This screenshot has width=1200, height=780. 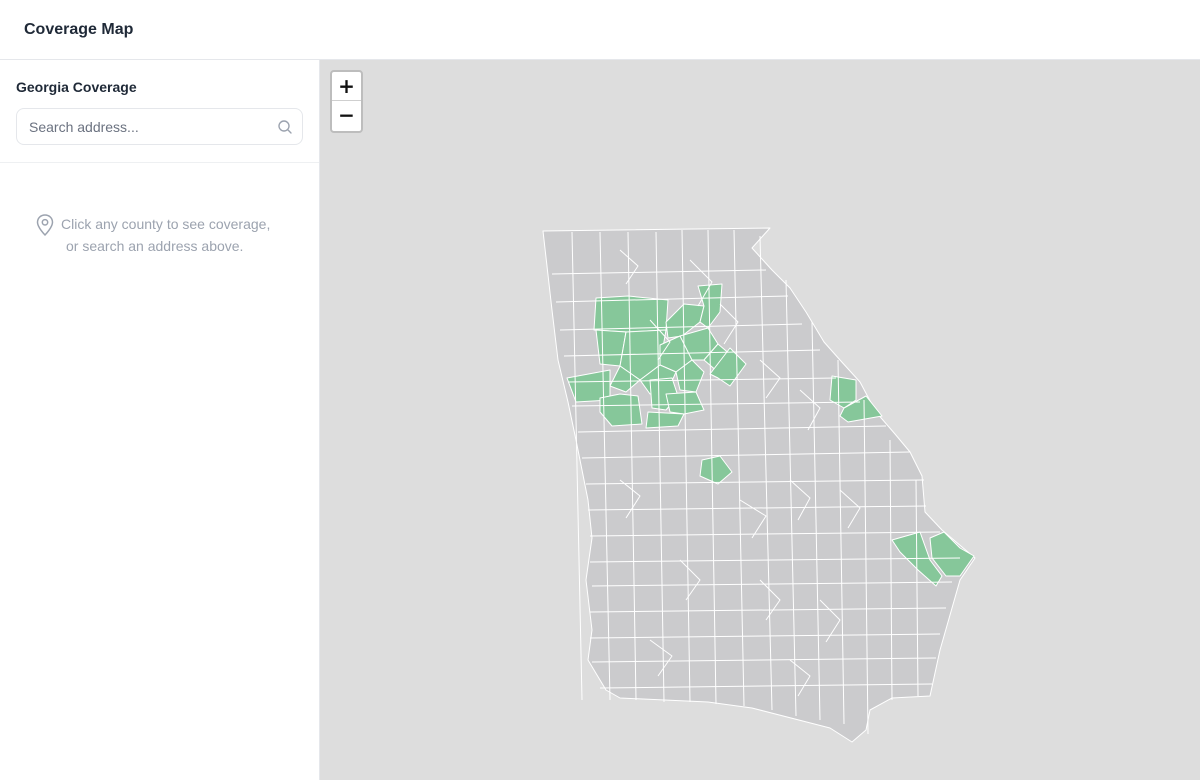 What do you see at coordinates (285, 127) in the screenshot?
I see `search-icon` at bounding box center [285, 127].